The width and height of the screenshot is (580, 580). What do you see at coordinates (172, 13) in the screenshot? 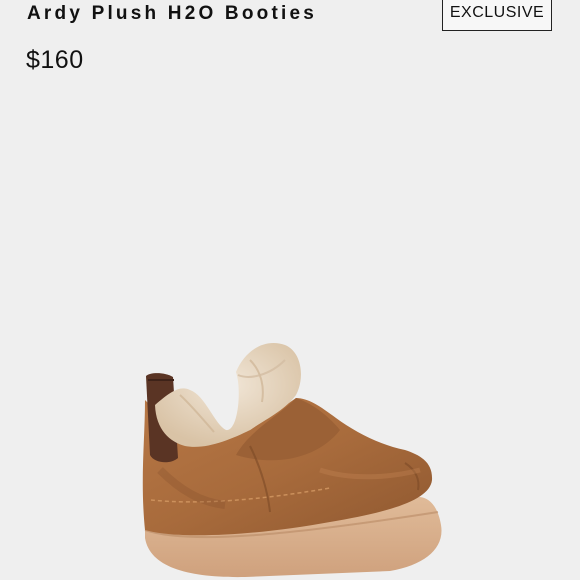
I see `product-title: Ardy Plush H2O Booties` at bounding box center [172, 13].